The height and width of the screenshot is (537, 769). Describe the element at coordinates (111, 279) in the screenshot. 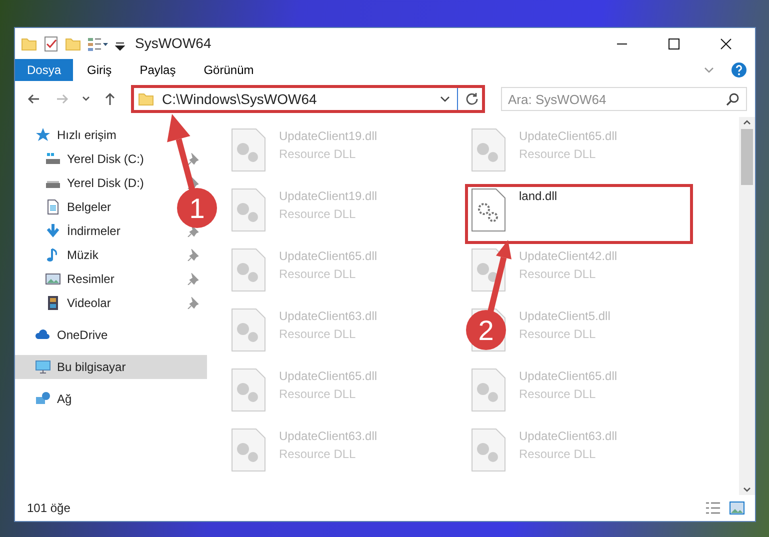

I see `sidebar-item: Resimler` at that location.